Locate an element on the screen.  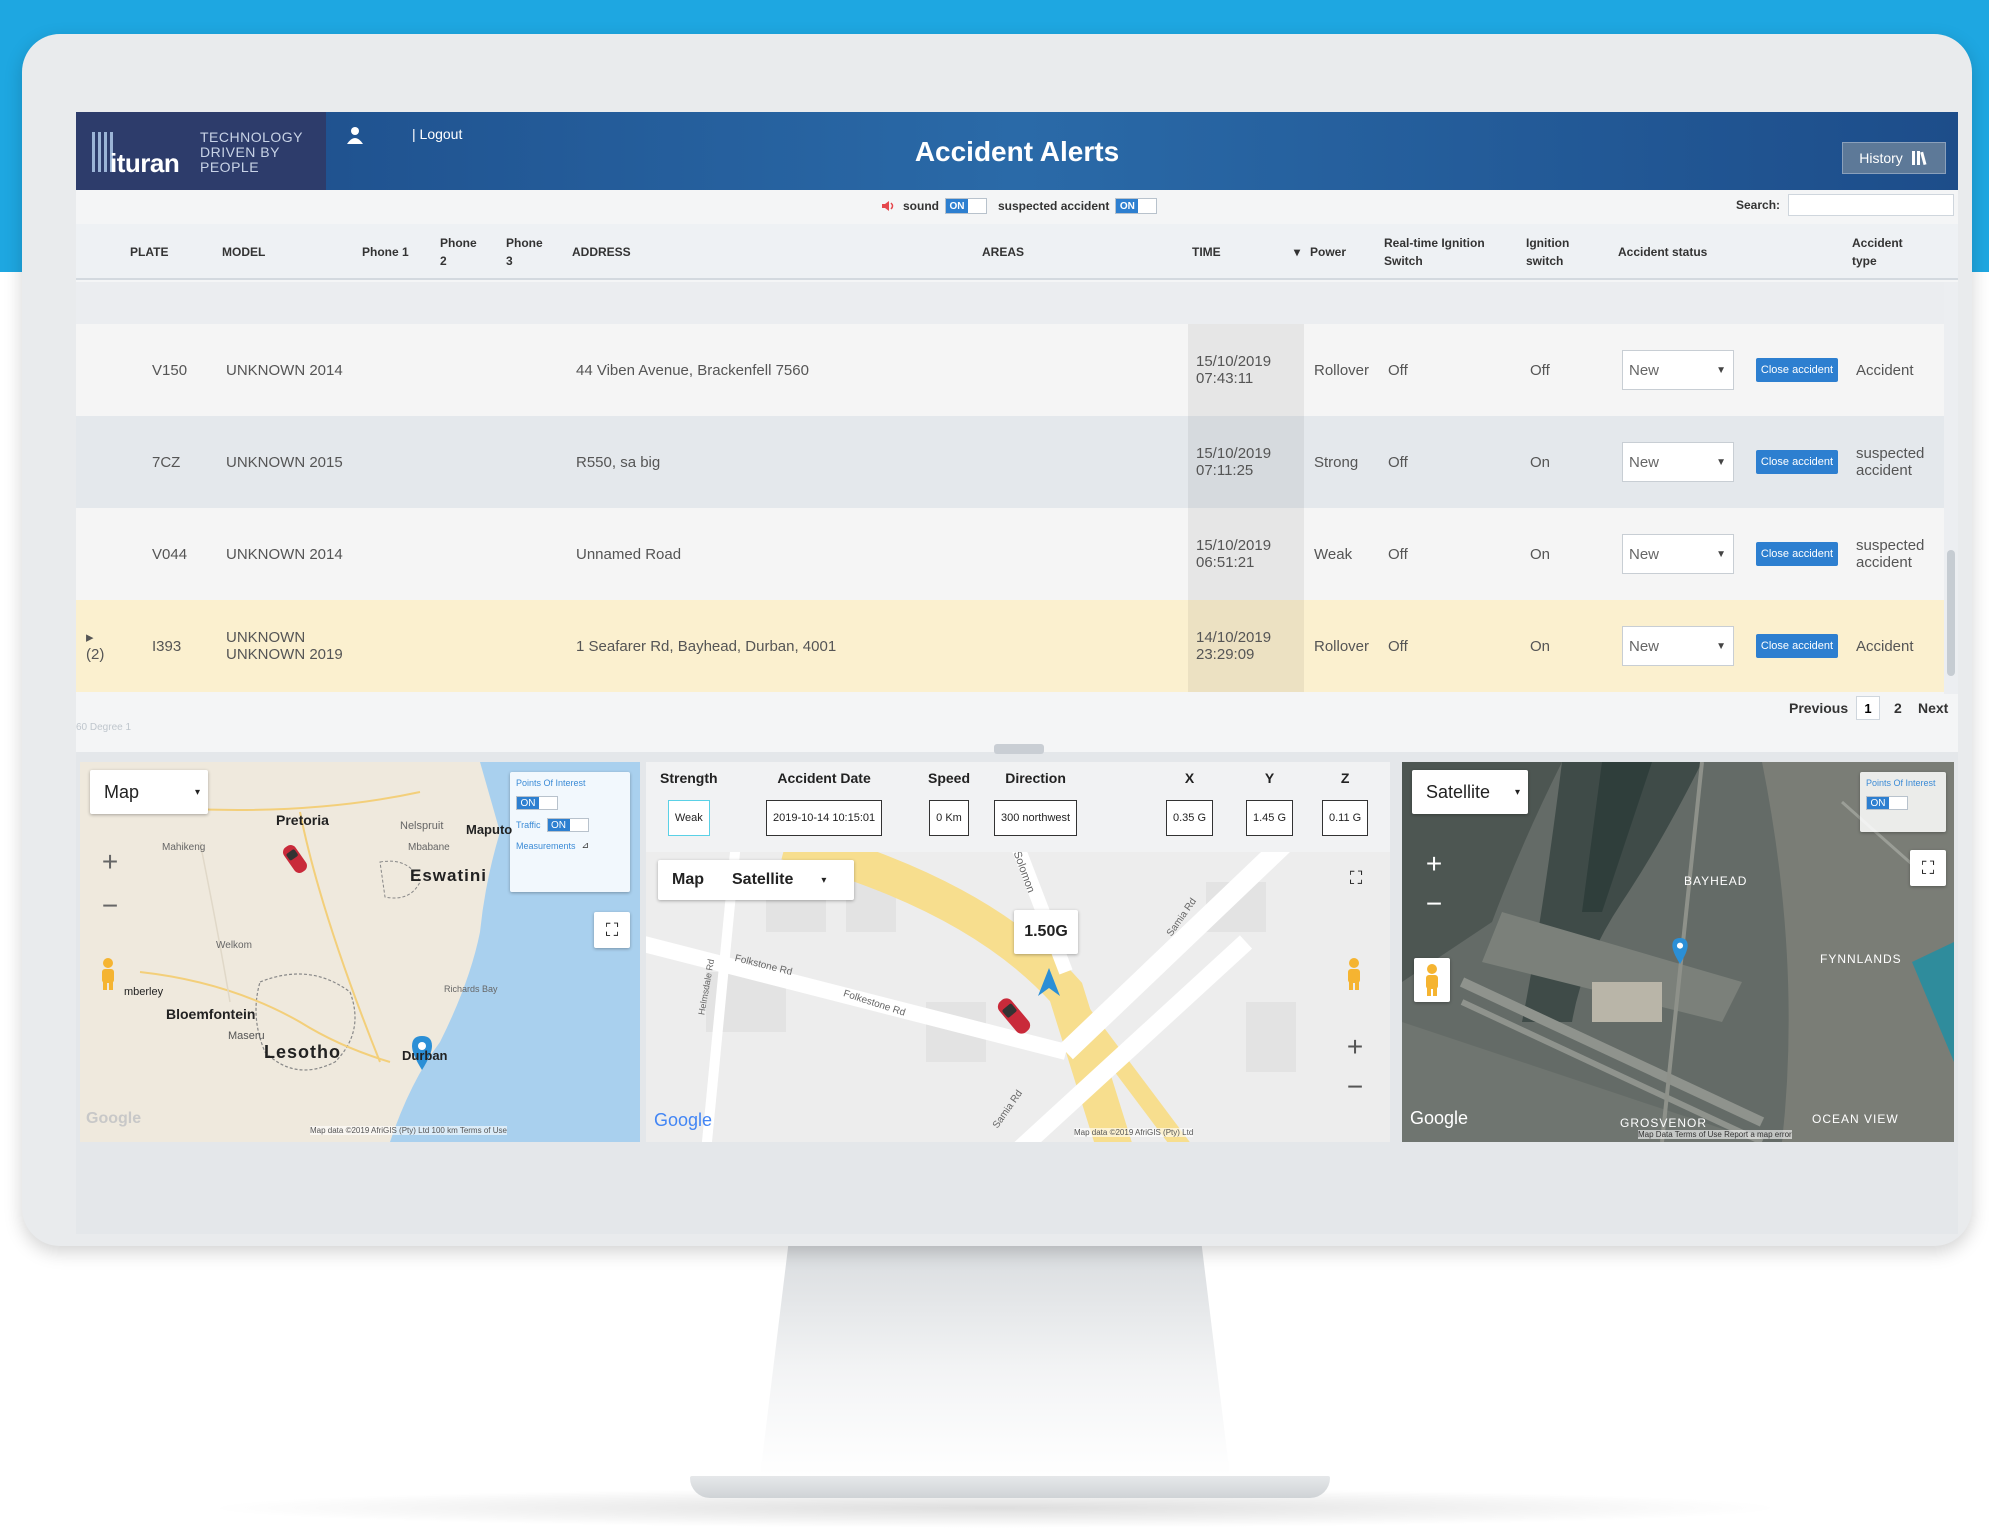
accident-car-icon is located at coordinates (1014, 1016).